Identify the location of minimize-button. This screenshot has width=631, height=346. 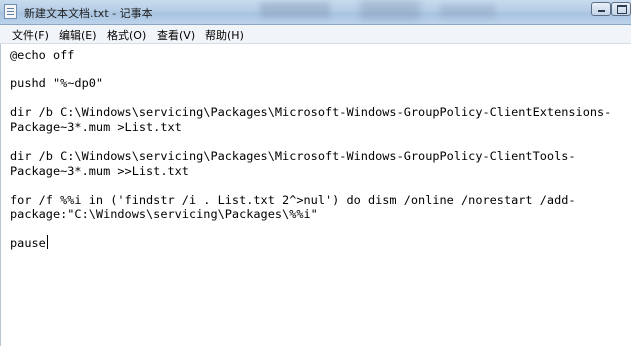
(601, 9).